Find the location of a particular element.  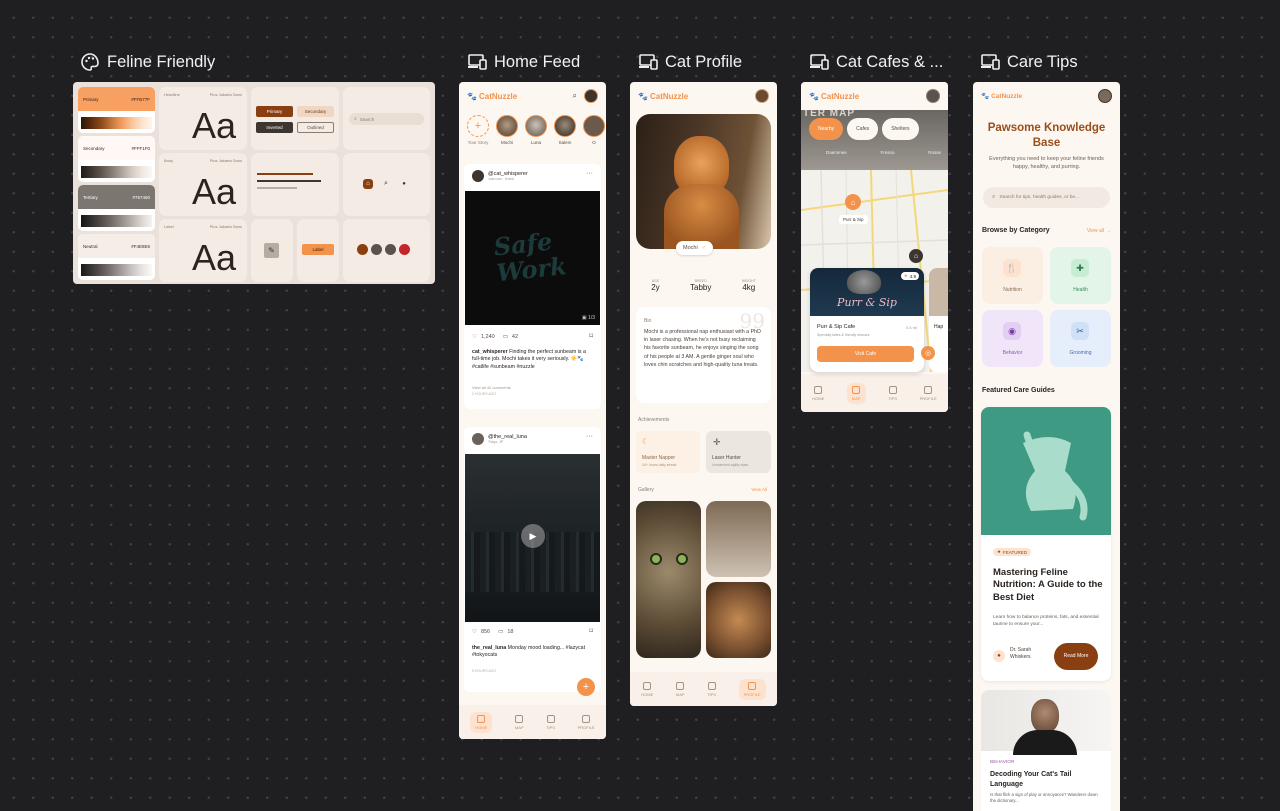

bottom-nav: HOME MAP TIPS PROFILE is located at coordinates (532, 722).